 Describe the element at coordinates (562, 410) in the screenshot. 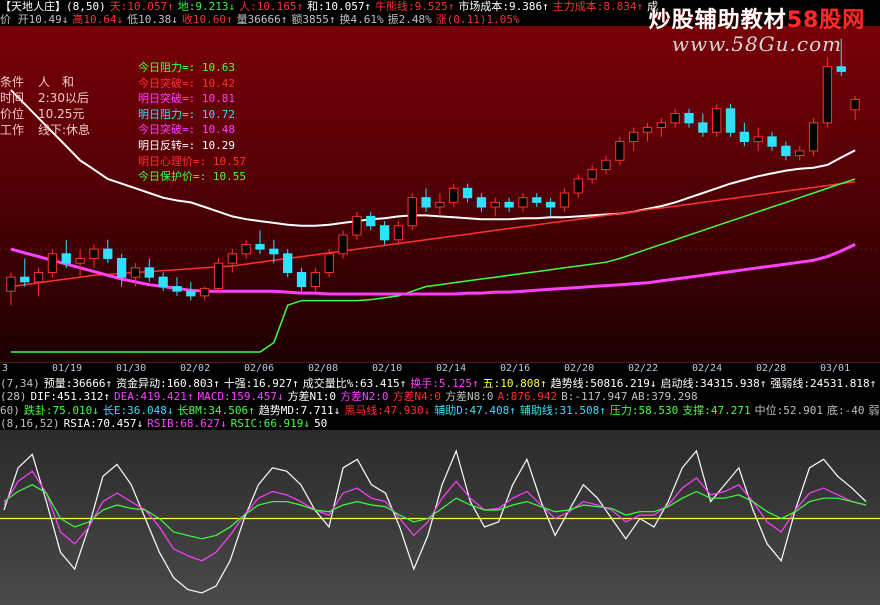

I see `indicator-value: 辅助线:31.508↑` at that location.